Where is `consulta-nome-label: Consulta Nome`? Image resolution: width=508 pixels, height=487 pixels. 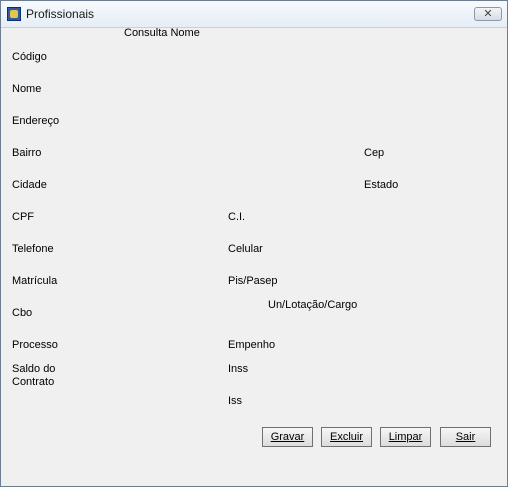 consulta-nome-label: Consulta Nome is located at coordinates (162, 33).